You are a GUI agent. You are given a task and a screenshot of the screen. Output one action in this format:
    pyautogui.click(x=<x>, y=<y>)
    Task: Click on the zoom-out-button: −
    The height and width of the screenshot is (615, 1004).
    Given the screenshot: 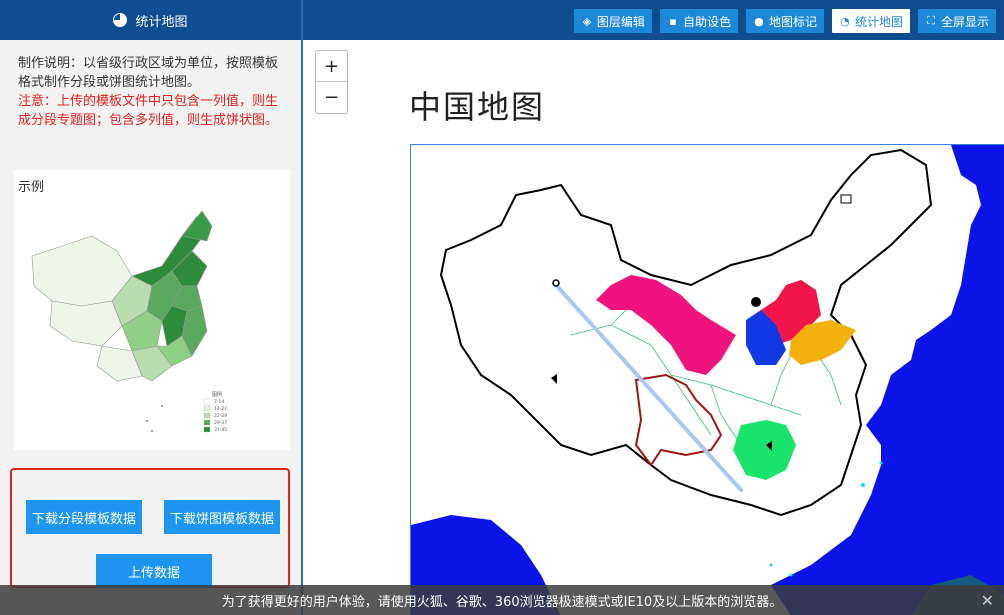 What is the action you would take?
    pyautogui.click(x=331, y=97)
    